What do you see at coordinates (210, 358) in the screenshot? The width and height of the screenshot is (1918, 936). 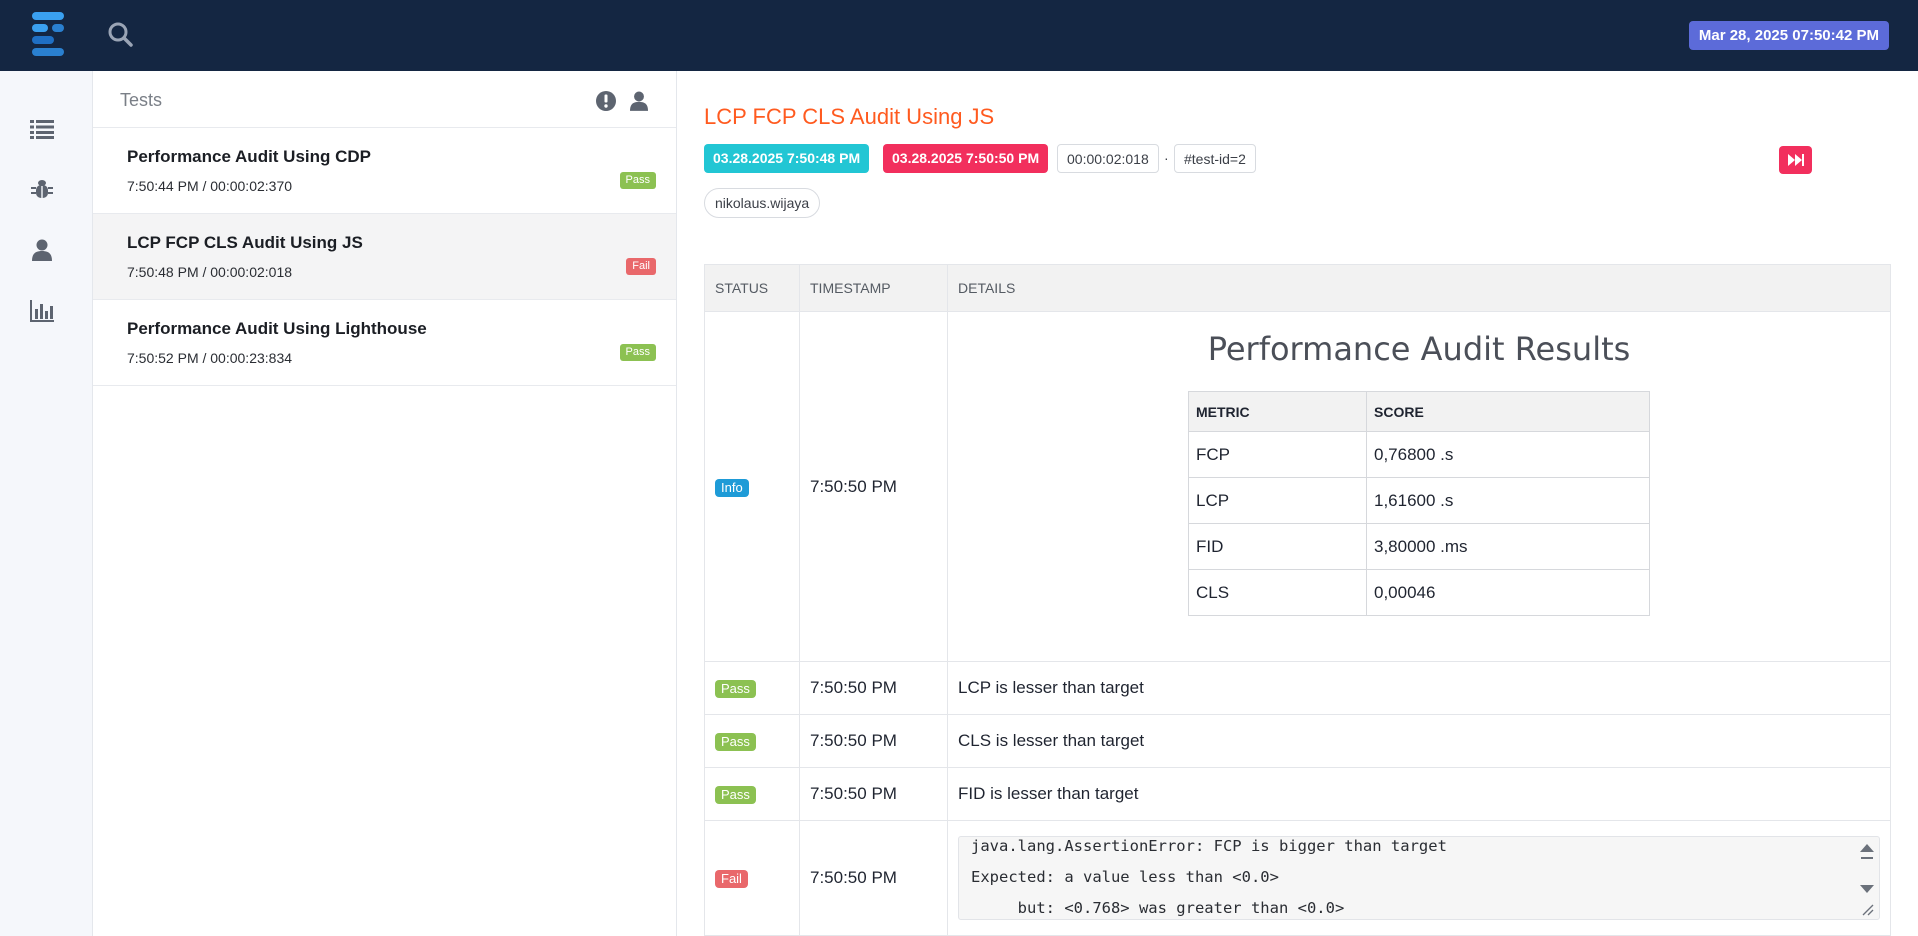 I see `test-meta: 7:50:52 PM / 00:00:23:834` at bounding box center [210, 358].